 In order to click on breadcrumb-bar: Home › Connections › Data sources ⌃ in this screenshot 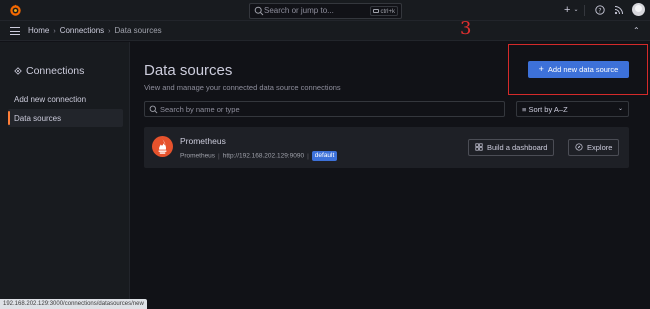, I will do `click(325, 31)`.